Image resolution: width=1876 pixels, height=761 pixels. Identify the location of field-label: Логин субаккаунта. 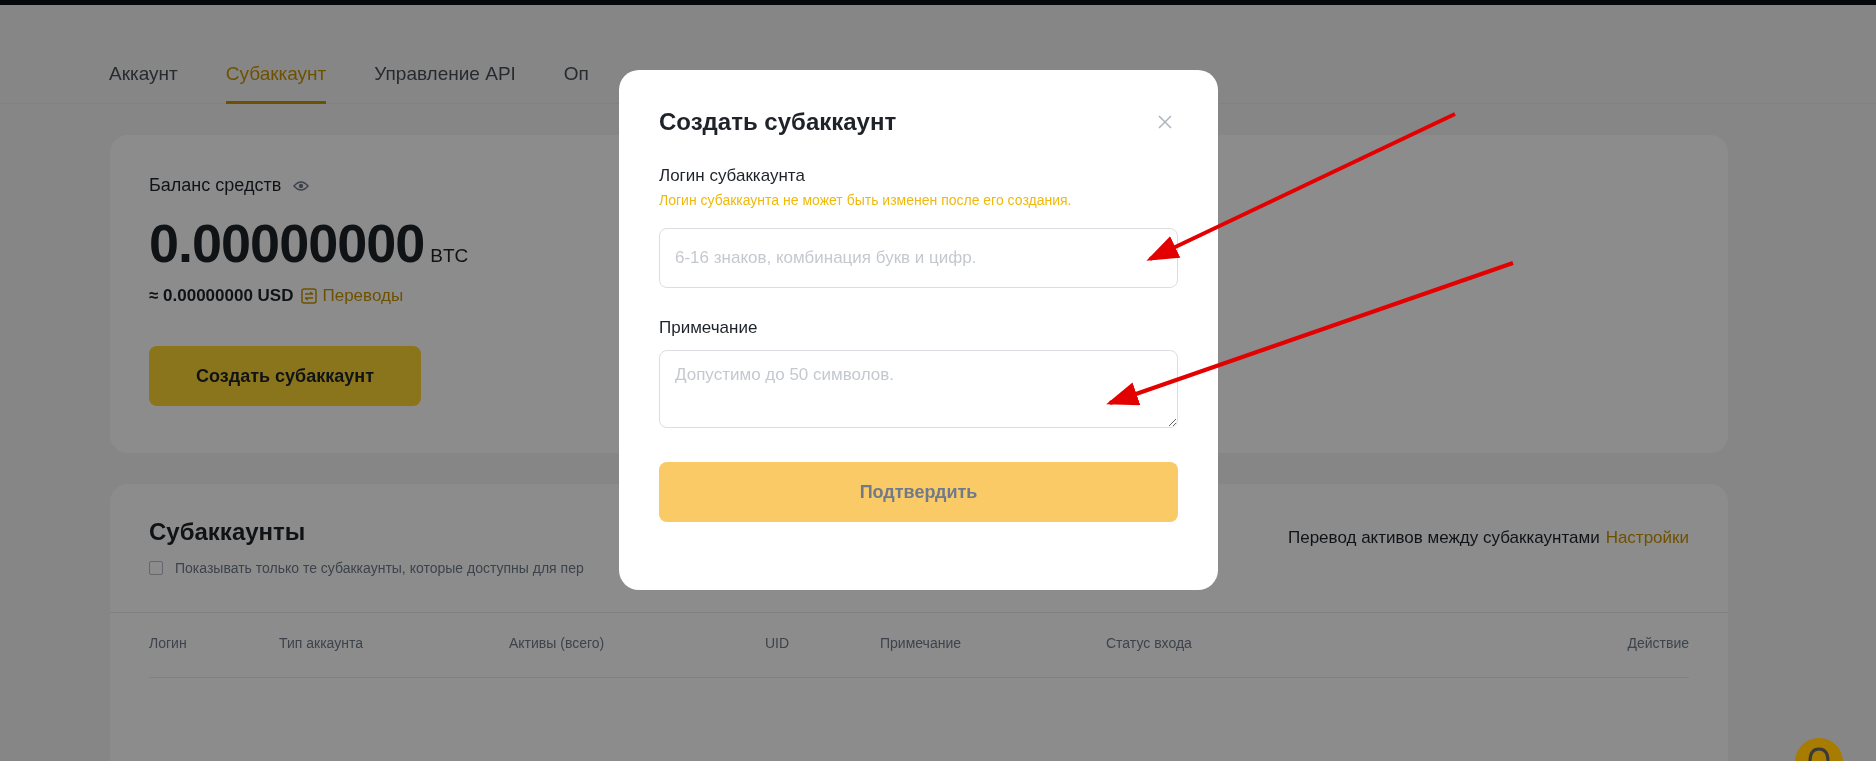
(732, 176).